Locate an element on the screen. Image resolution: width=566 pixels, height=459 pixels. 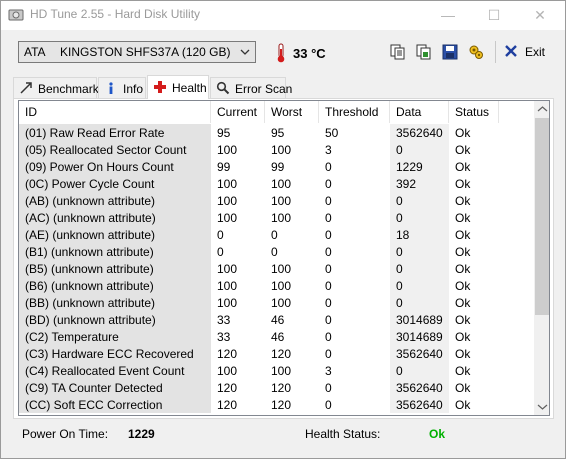
chevron-down-icon is located at coordinates (245, 52).